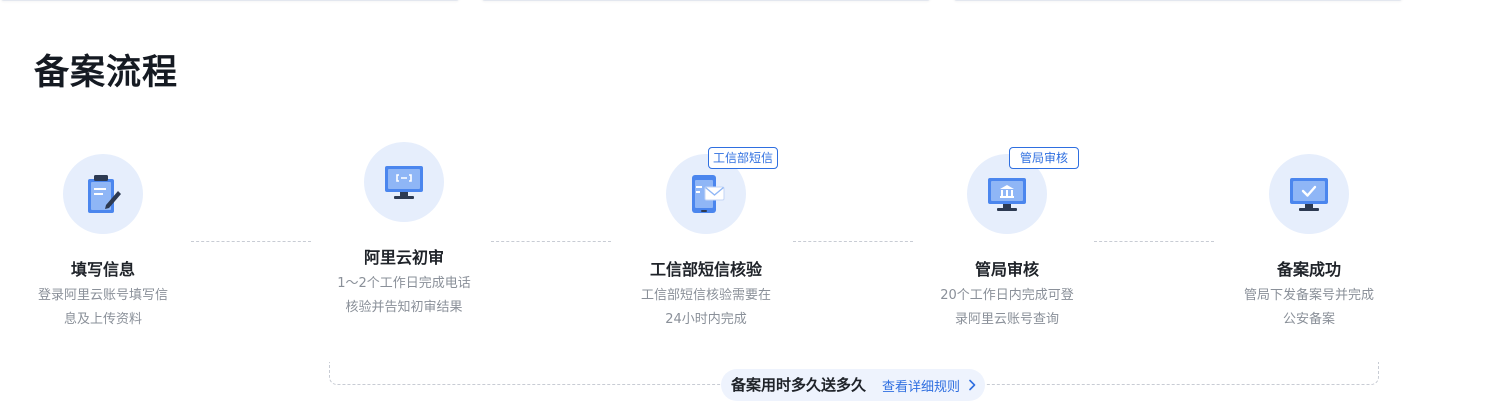 This screenshot has height=418, width=1485. I want to click on monitor-check-icon, so click(1309, 194).